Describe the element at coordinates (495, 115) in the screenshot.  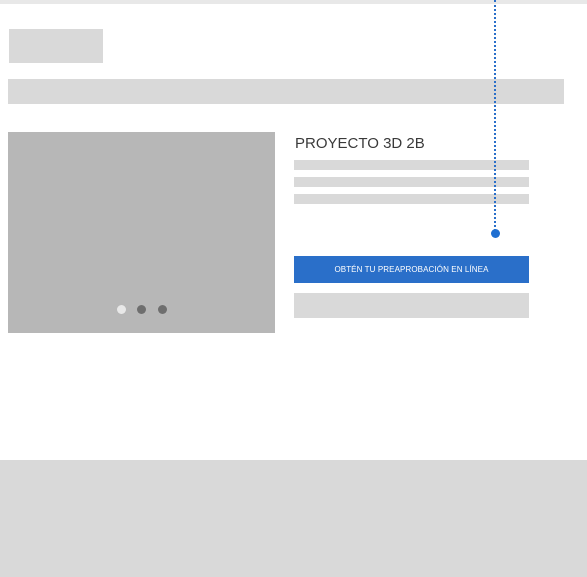
I see `annotation-leader-line` at that location.